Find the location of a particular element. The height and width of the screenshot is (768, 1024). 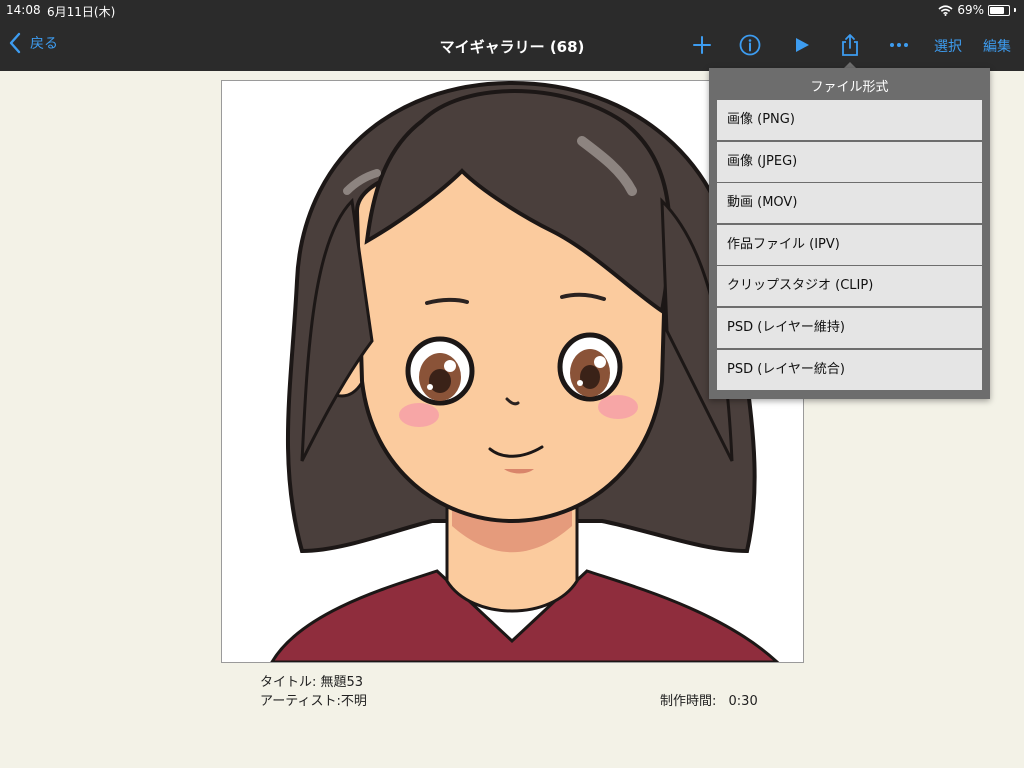

battery-tip is located at coordinates (1015, 10).